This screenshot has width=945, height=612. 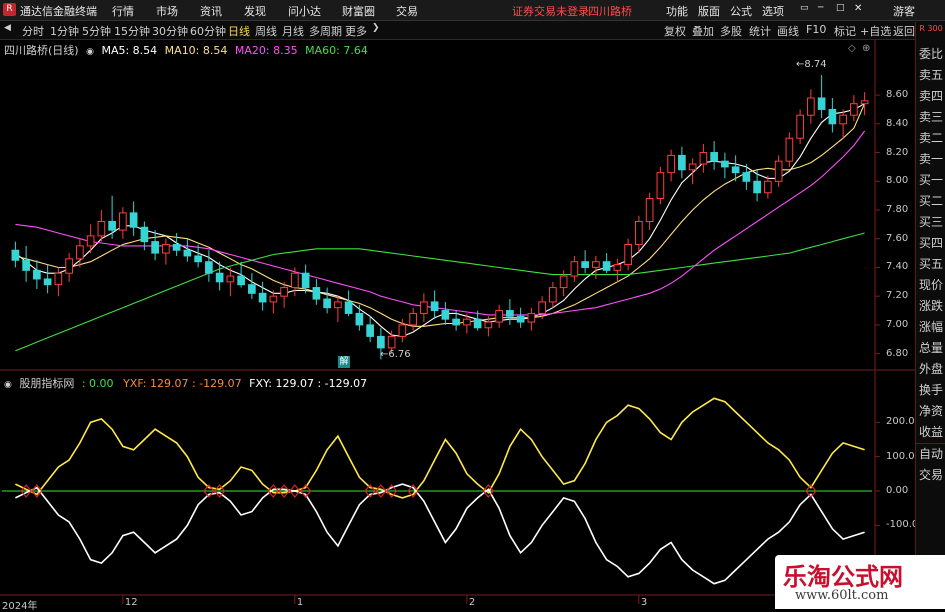 What do you see at coordinates (931, 243) in the screenshot?
I see `side-item: 买四` at bounding box center [931, 243].